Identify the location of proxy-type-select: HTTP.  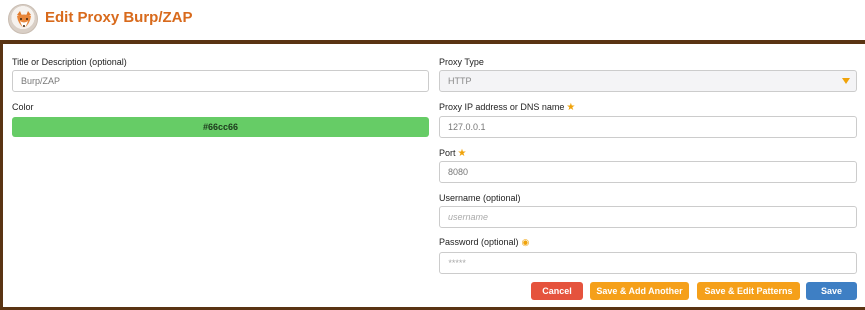
(648, 81).